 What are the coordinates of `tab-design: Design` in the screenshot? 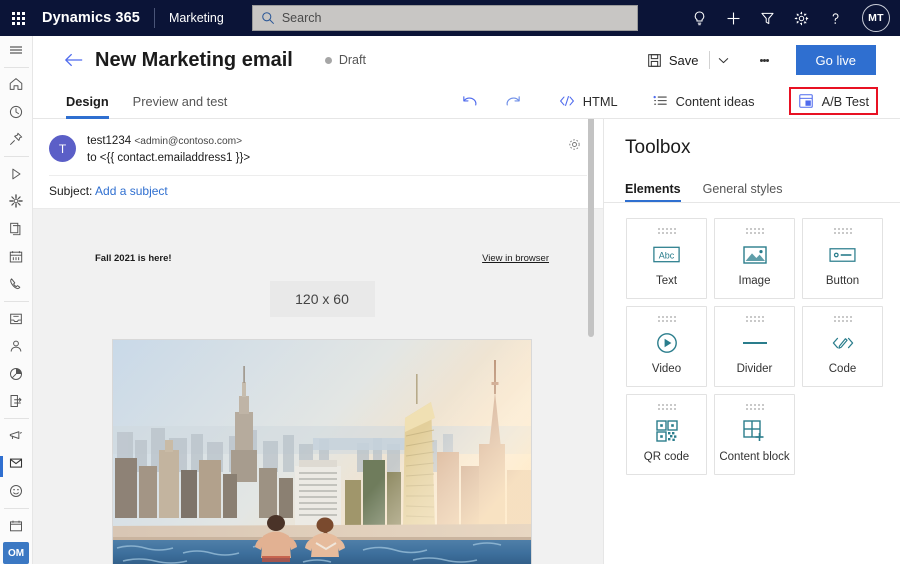 It's located at (87, 101).